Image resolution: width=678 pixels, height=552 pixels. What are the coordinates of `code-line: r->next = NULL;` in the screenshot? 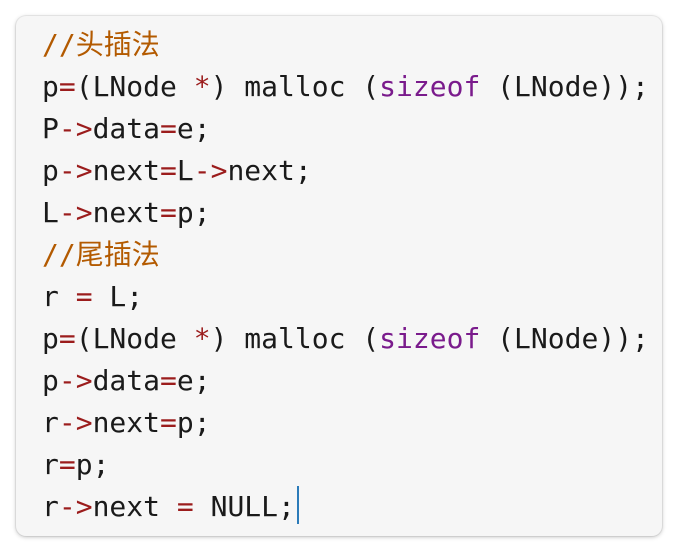 It's located at (345, 507).